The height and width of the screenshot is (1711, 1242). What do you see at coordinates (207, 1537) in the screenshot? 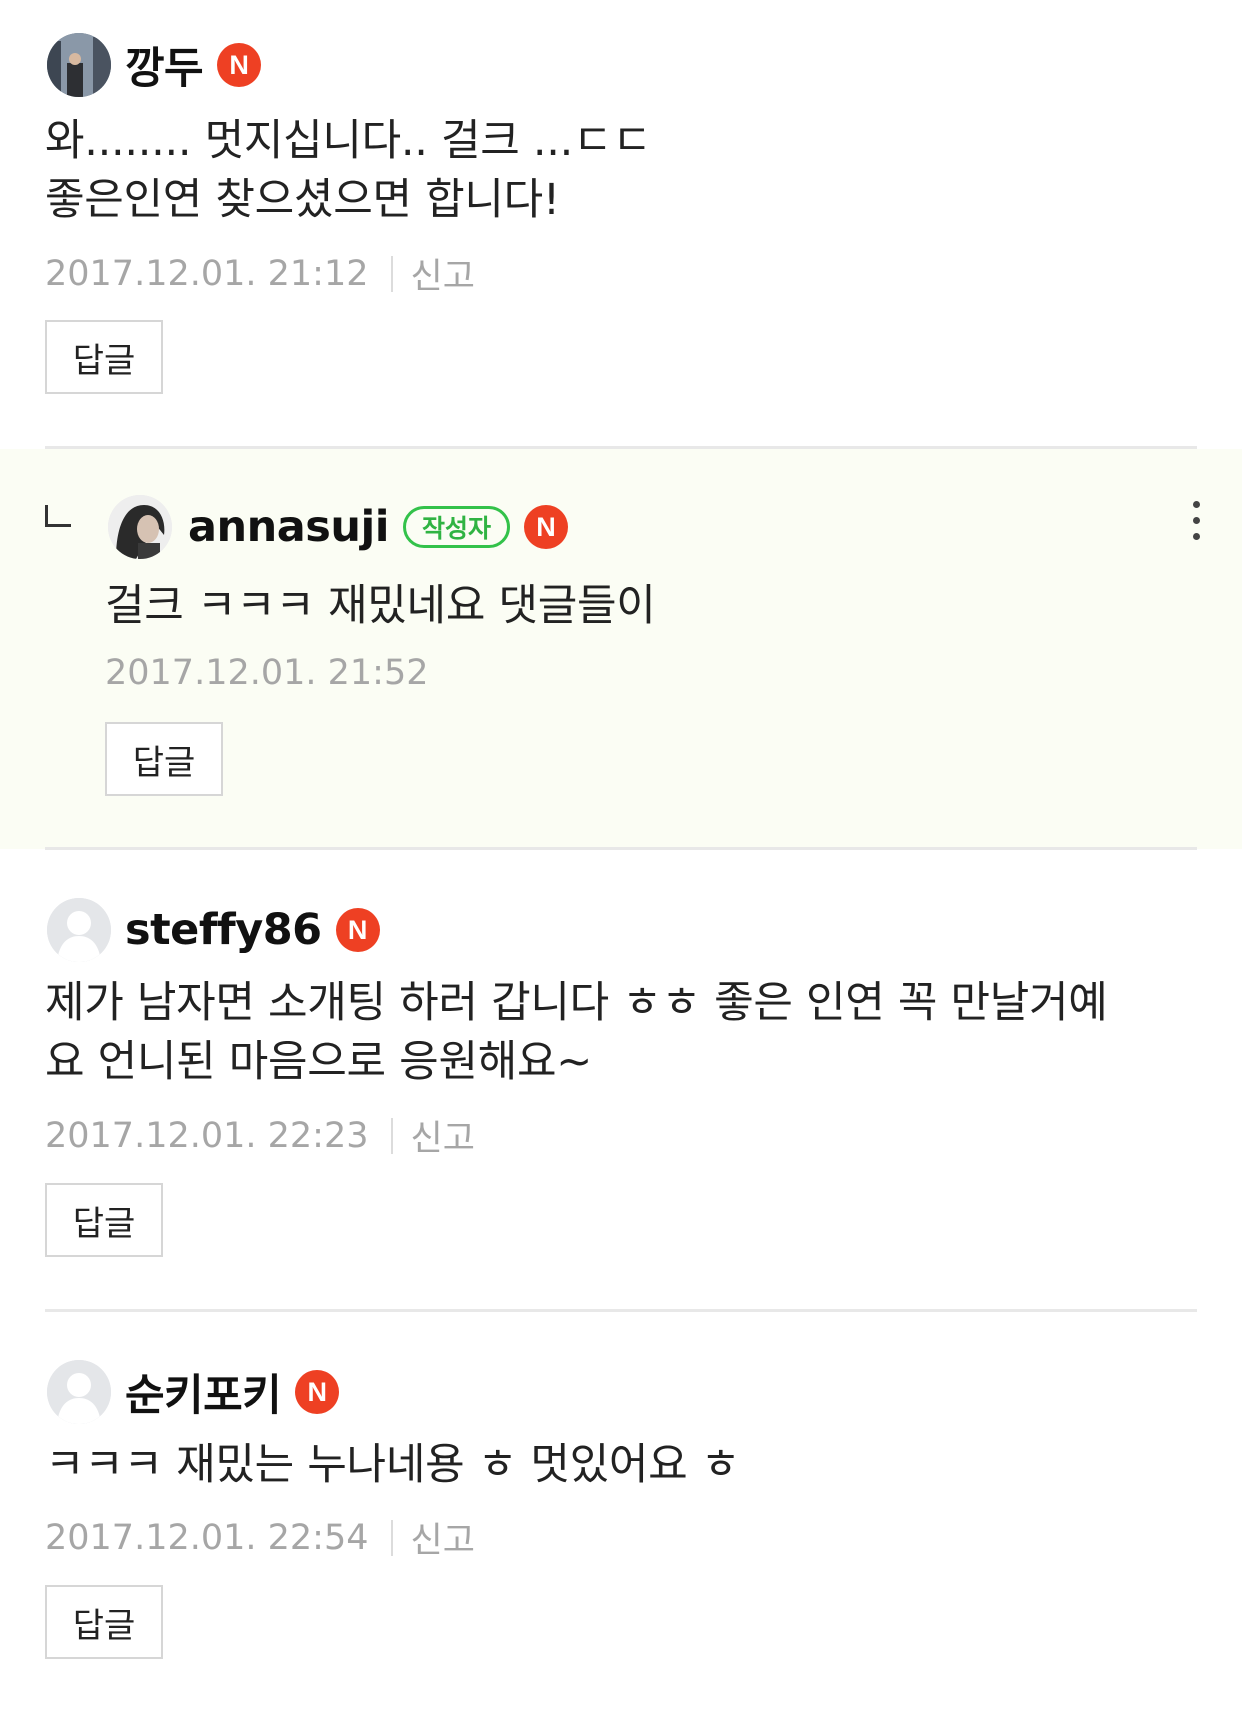
I see `comment-date: 2017.12.01. 22:54` at bounding box center [207, 1537].